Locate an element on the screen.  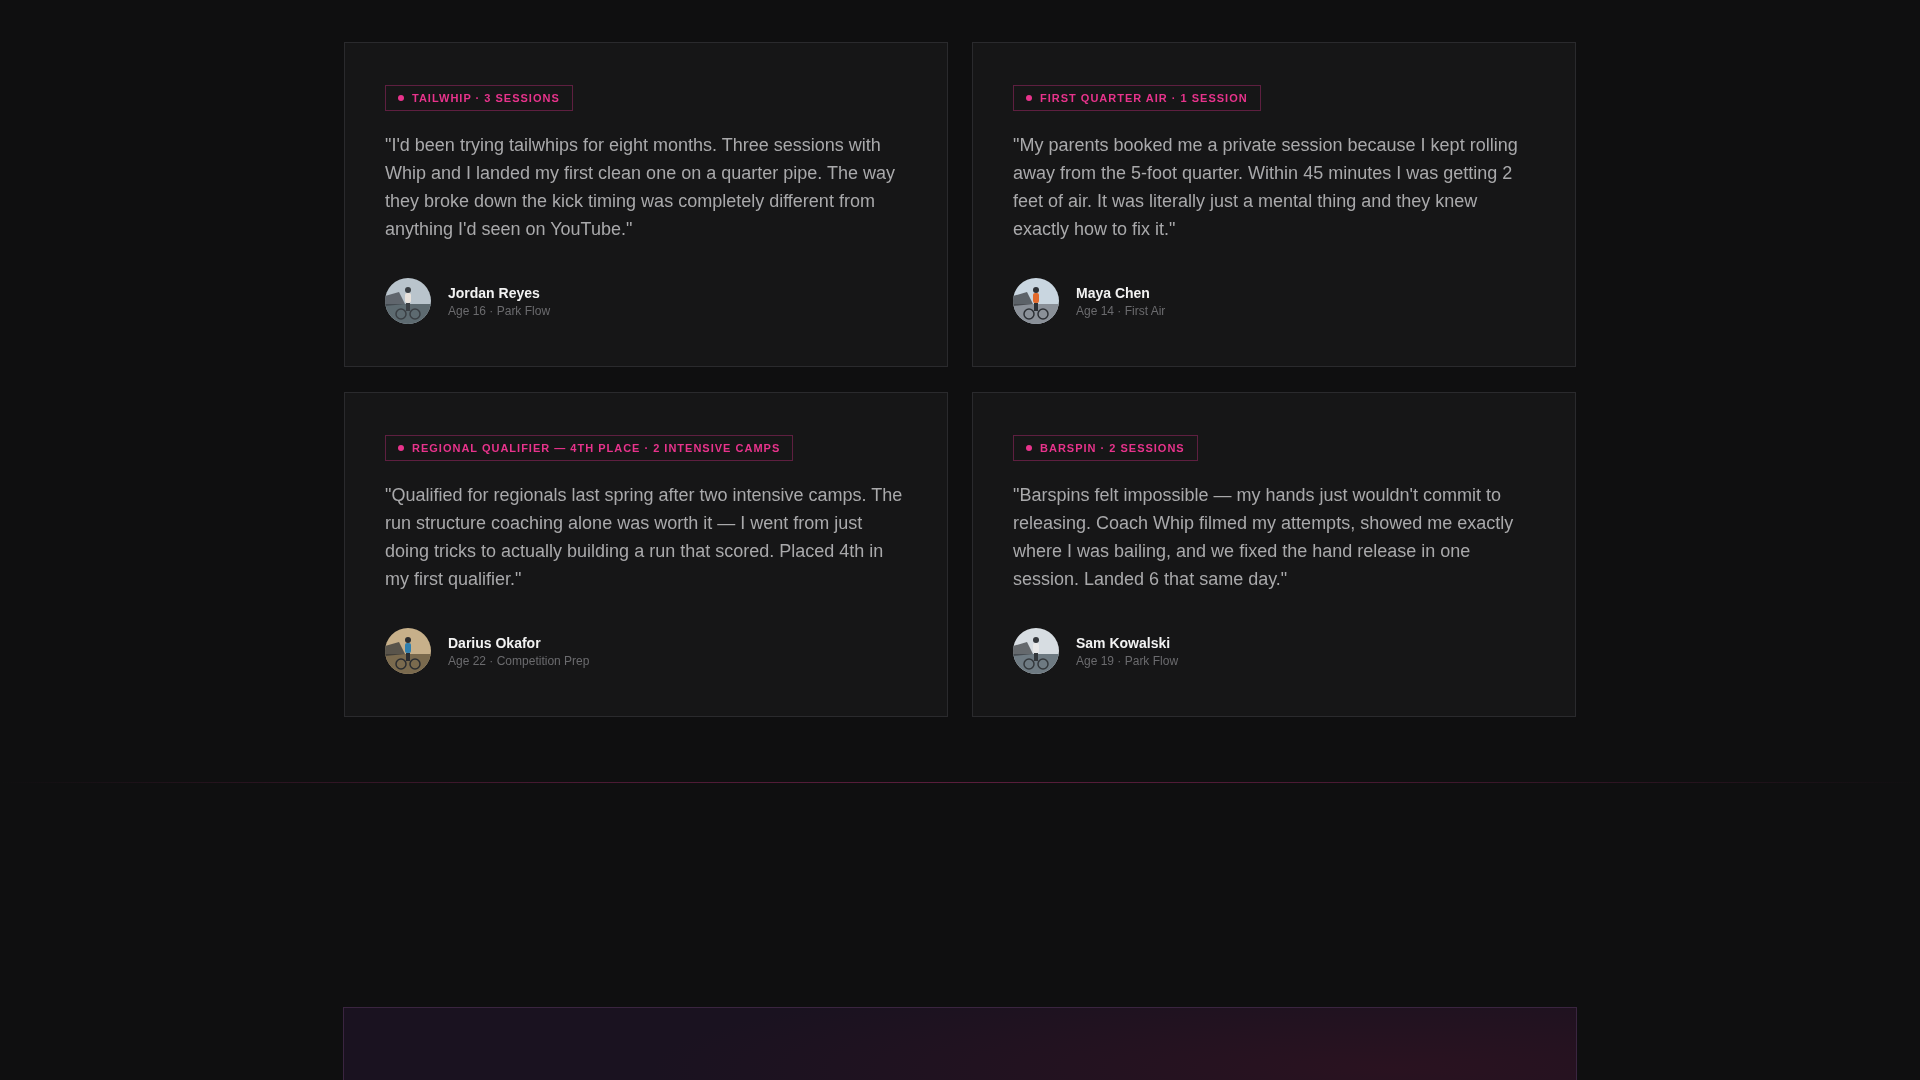
testimonial-quote: "Barspins felt impossible — my hands just wouldn't commit to releasing. Coach Whip filmed my attempts, showed me exactly where I was bailing, and we fixed the hand release in one session. Landed 6 that same day." is located at coordinates (1264, 537).